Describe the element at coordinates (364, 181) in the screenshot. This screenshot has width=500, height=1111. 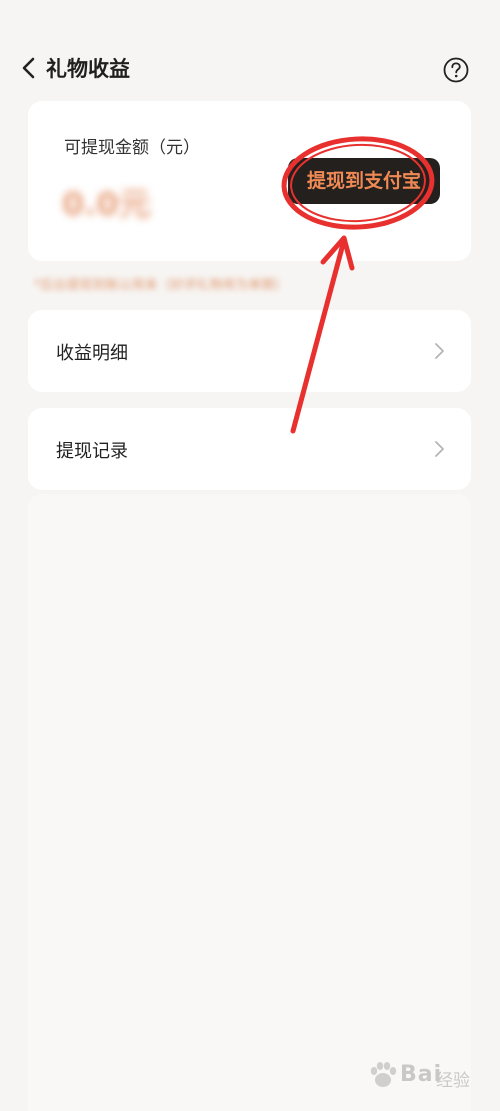
I see `withdraw-to-alipay-button: 提现到支付宝` at that location.